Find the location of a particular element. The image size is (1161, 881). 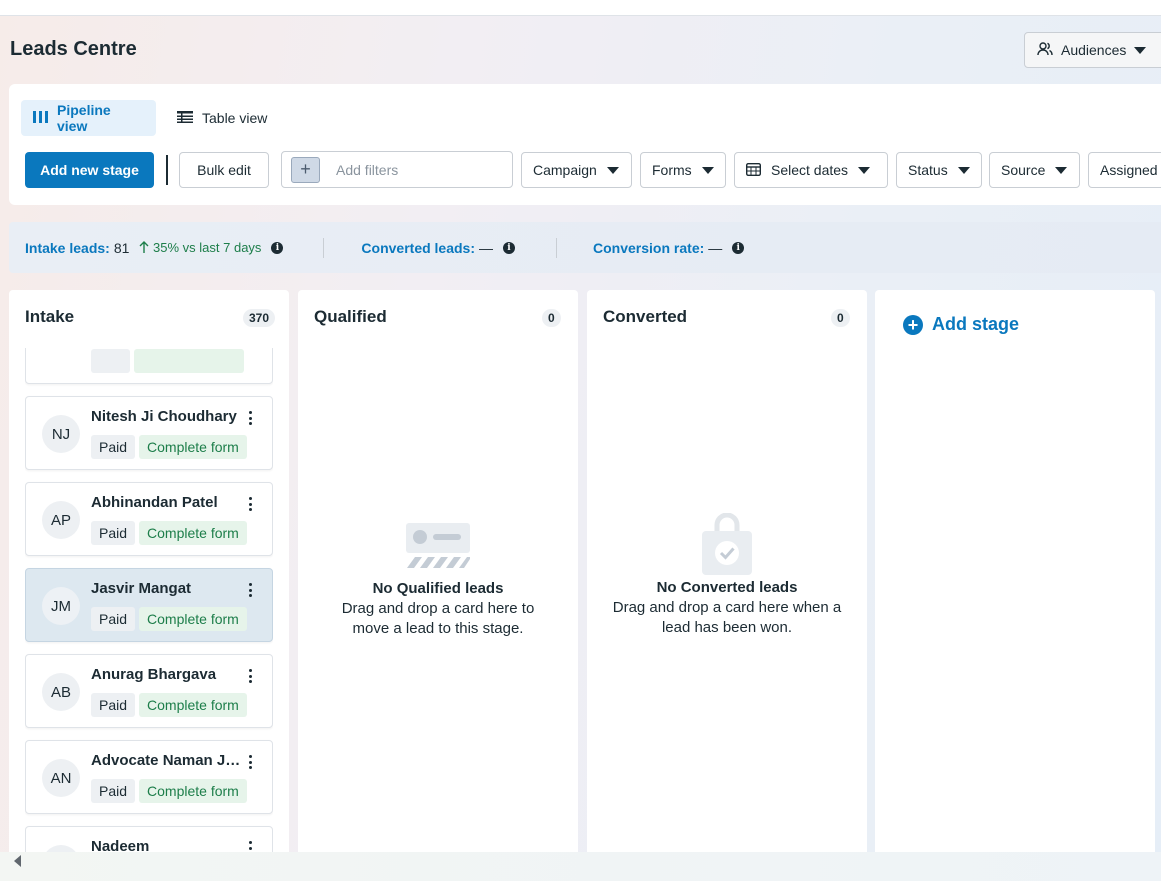

lead-name: Jasvir Mangat is located at coordinates (166, 588).